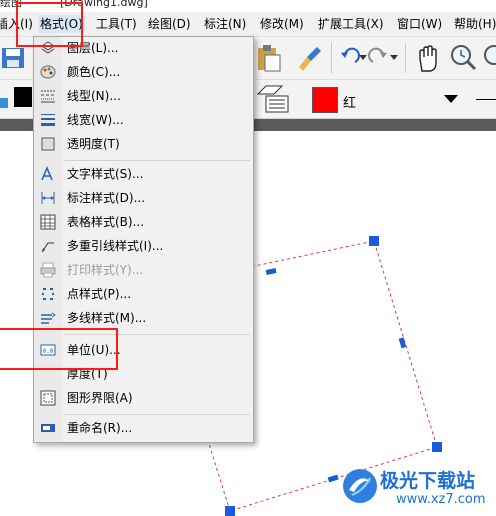  I want to click on paste-icon, so click(268, 58).